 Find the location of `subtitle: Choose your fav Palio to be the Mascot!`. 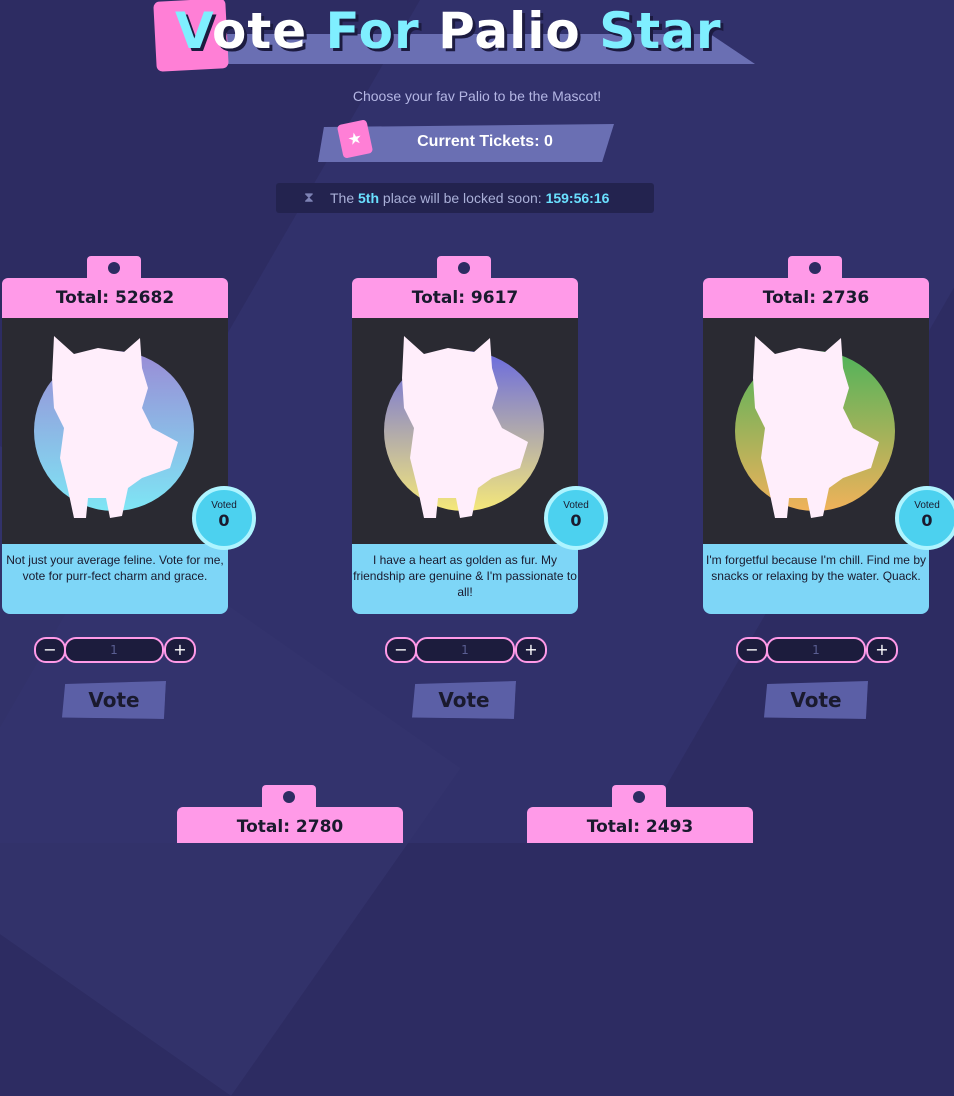

subtitle: Choose your fav Palio to be the Mascot! is located at coordinates (477, 96).